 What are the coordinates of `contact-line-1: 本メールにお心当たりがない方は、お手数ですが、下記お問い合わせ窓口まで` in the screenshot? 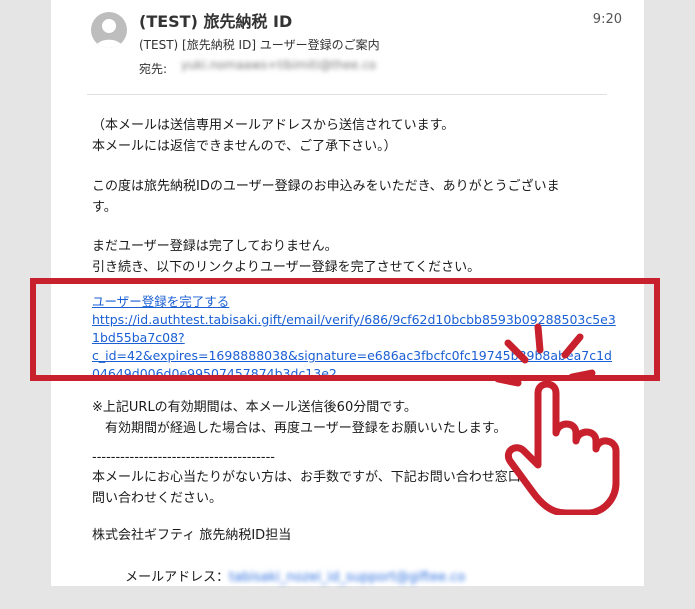 It's located at (319, 477).